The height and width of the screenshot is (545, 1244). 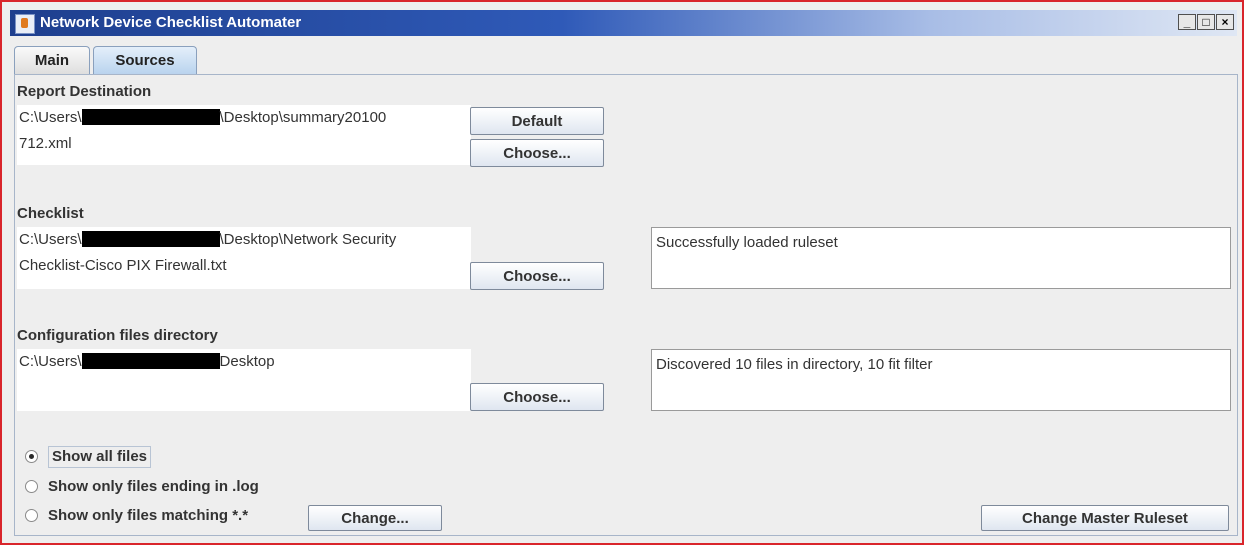 What do you see at coordinates (247, 361) in the screenshot?
I see `path-suffix: Desktop` at bounding box center [247, 361].